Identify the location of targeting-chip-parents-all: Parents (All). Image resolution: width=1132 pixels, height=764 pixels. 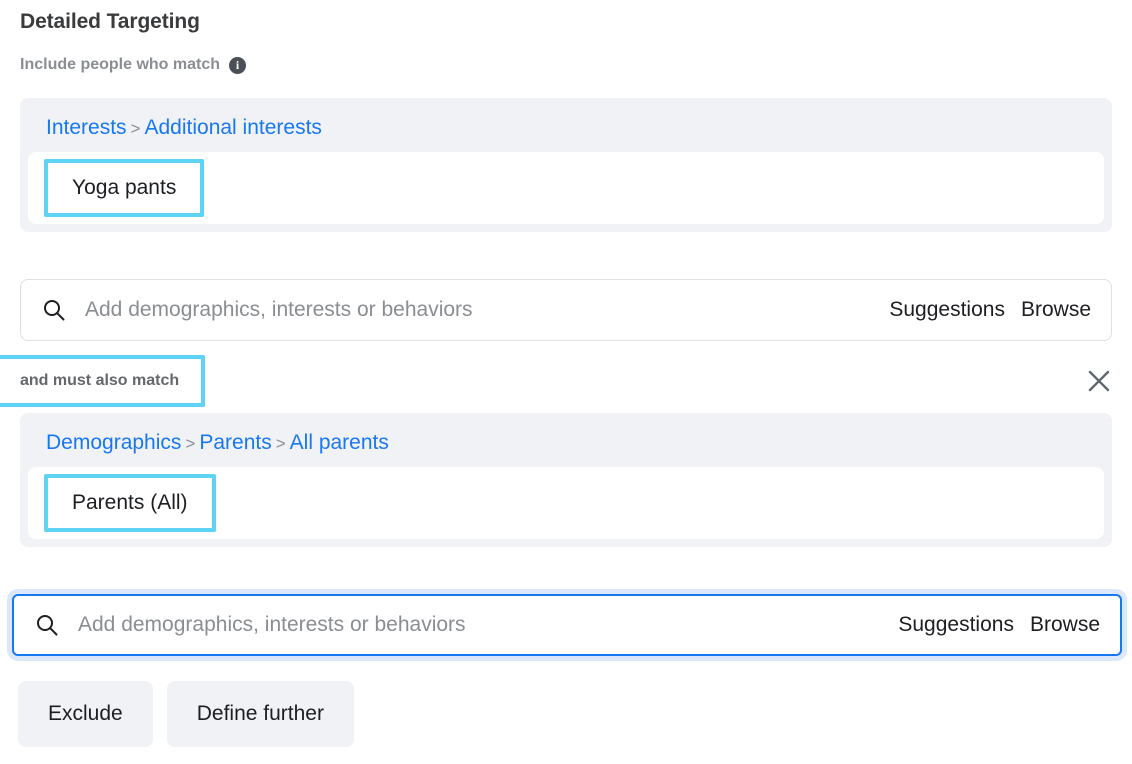
(130, 503).